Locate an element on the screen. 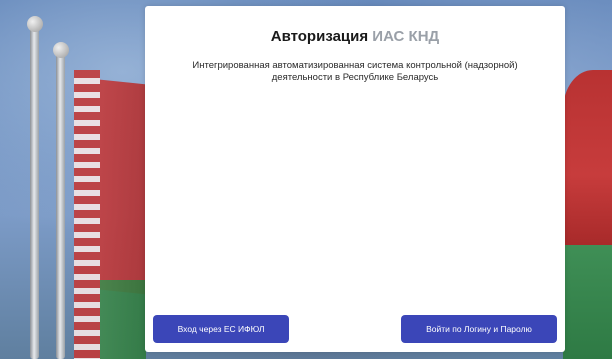 This screenshot has width=612, height=359. flagpole-left-cap is located at coordinates (35, 24).